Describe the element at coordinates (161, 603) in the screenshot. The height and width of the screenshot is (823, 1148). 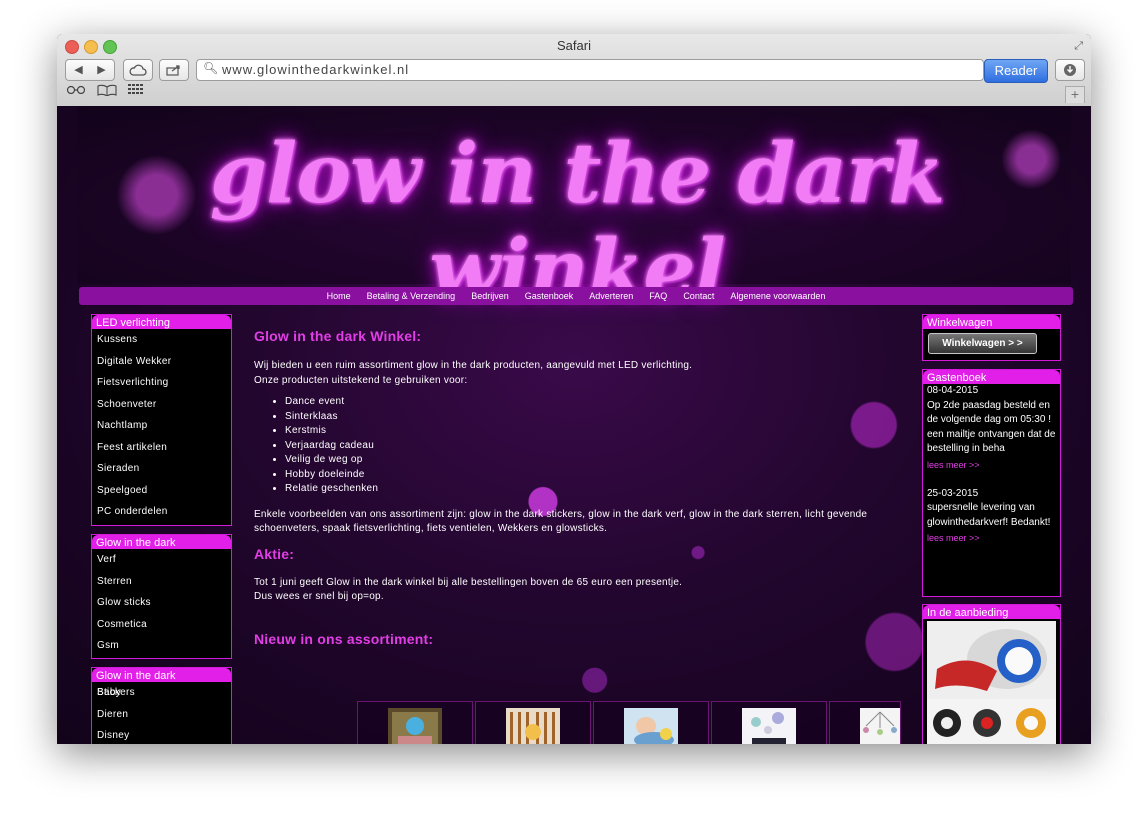
I see `sidebar-item-glow-sticks: Glow sticks` at that location.